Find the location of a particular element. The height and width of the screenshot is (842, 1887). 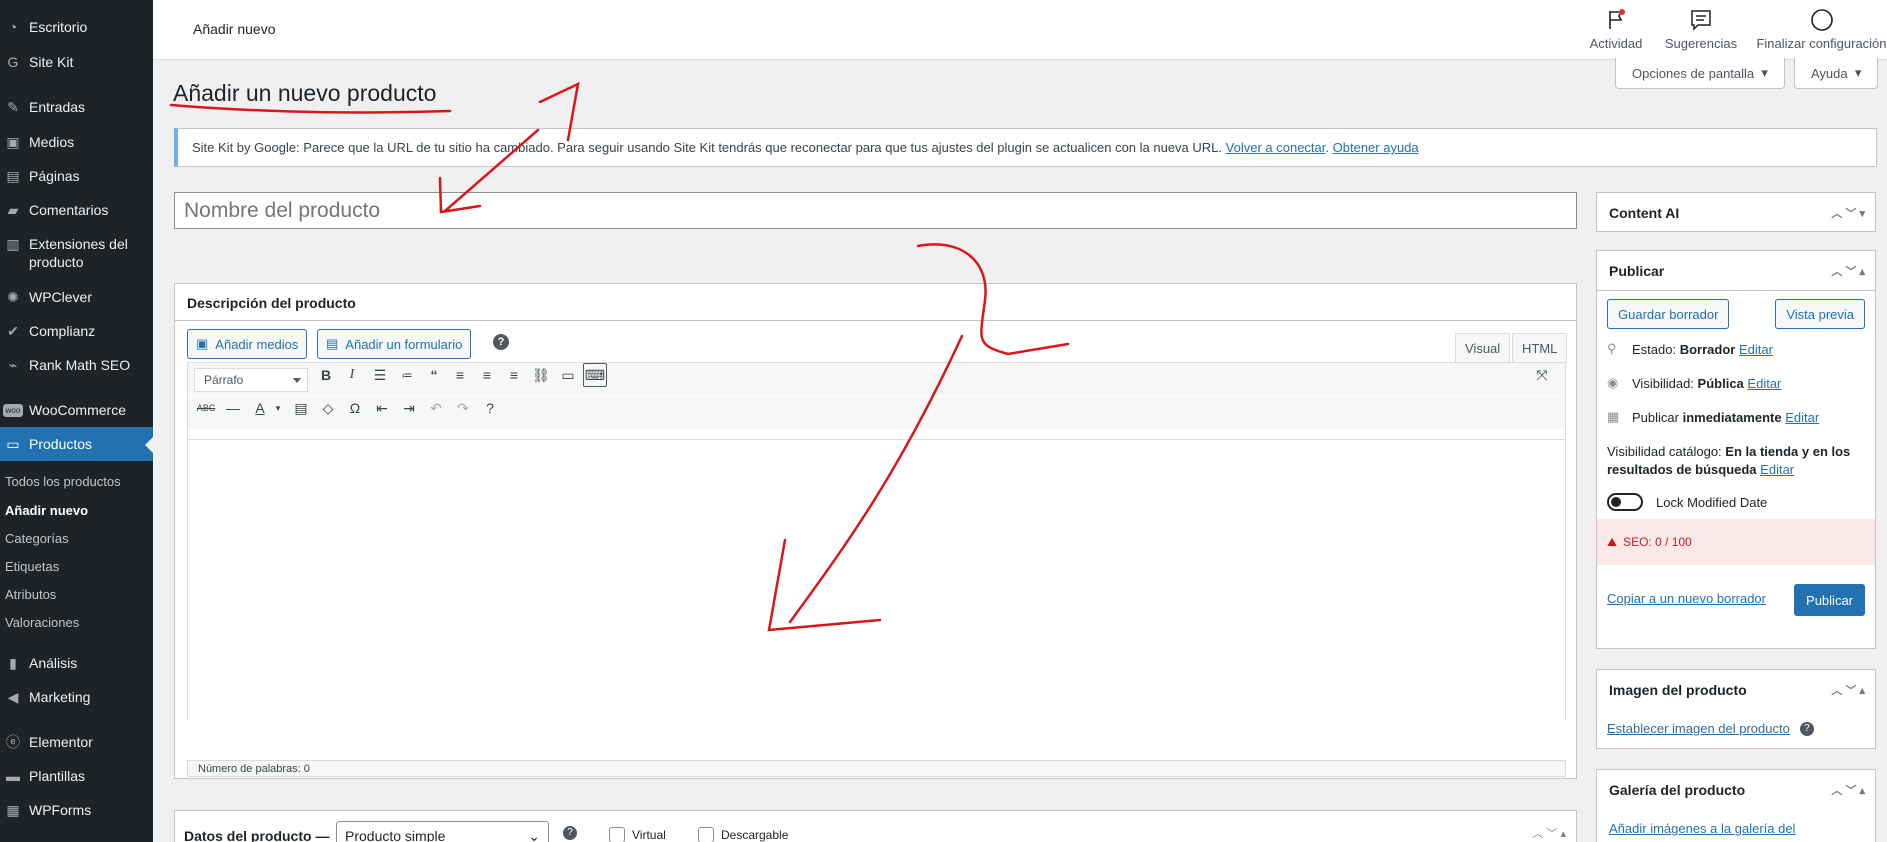

align-right-icon: ≡ is located at coordinates (514, 375).